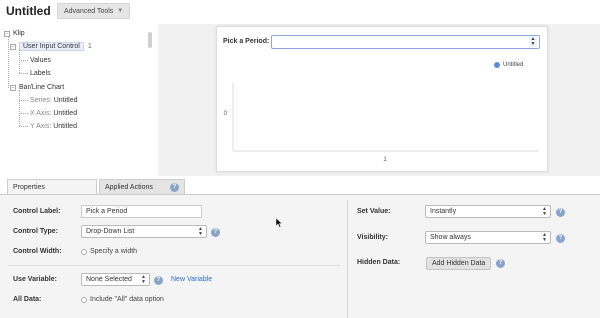 This screenshot has height=318, width=600. Describe the element at coordinates (53, 100) in the screenshot. I see `tree-item-series: Series: Untitled` at that location.